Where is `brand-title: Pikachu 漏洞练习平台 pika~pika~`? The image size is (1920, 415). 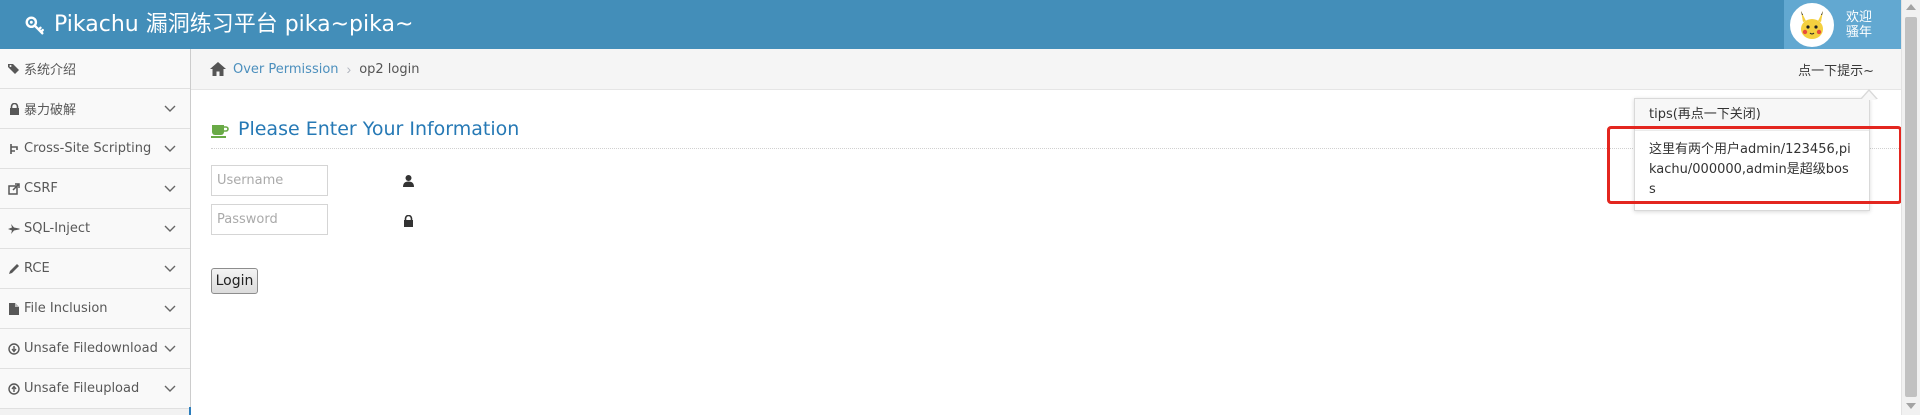
brand-title: Pikachu 漏洞练习平台 pika~pika~ is located at coordinates (234, 24).